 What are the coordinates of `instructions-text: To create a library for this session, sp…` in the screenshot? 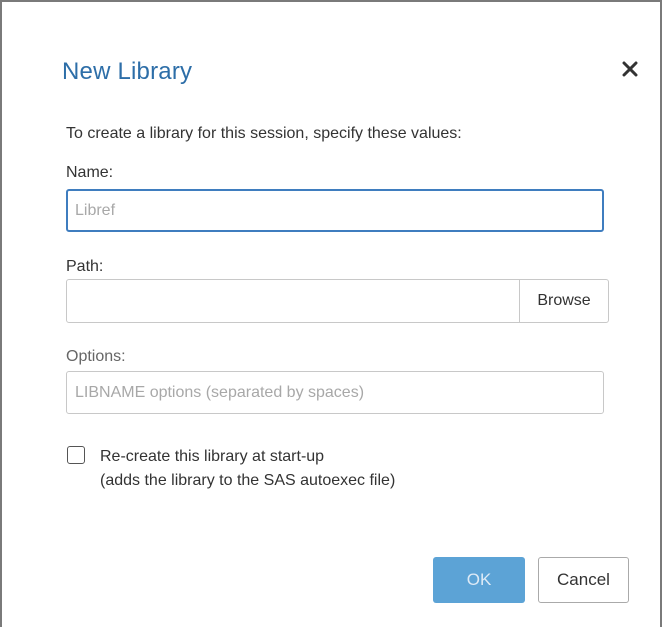 It's located at (264, 133).